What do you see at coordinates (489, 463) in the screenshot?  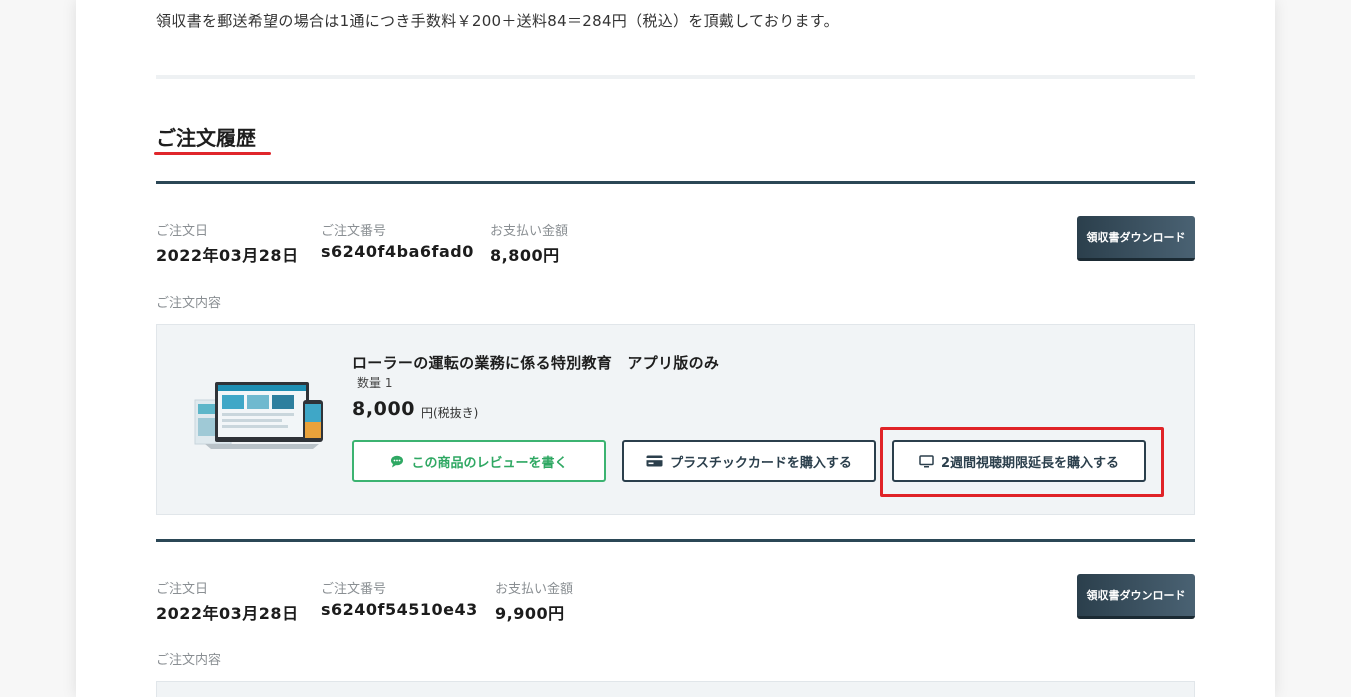 I see `write-review-label: この商品のレビューを書く` at bounding box center [489, 463].